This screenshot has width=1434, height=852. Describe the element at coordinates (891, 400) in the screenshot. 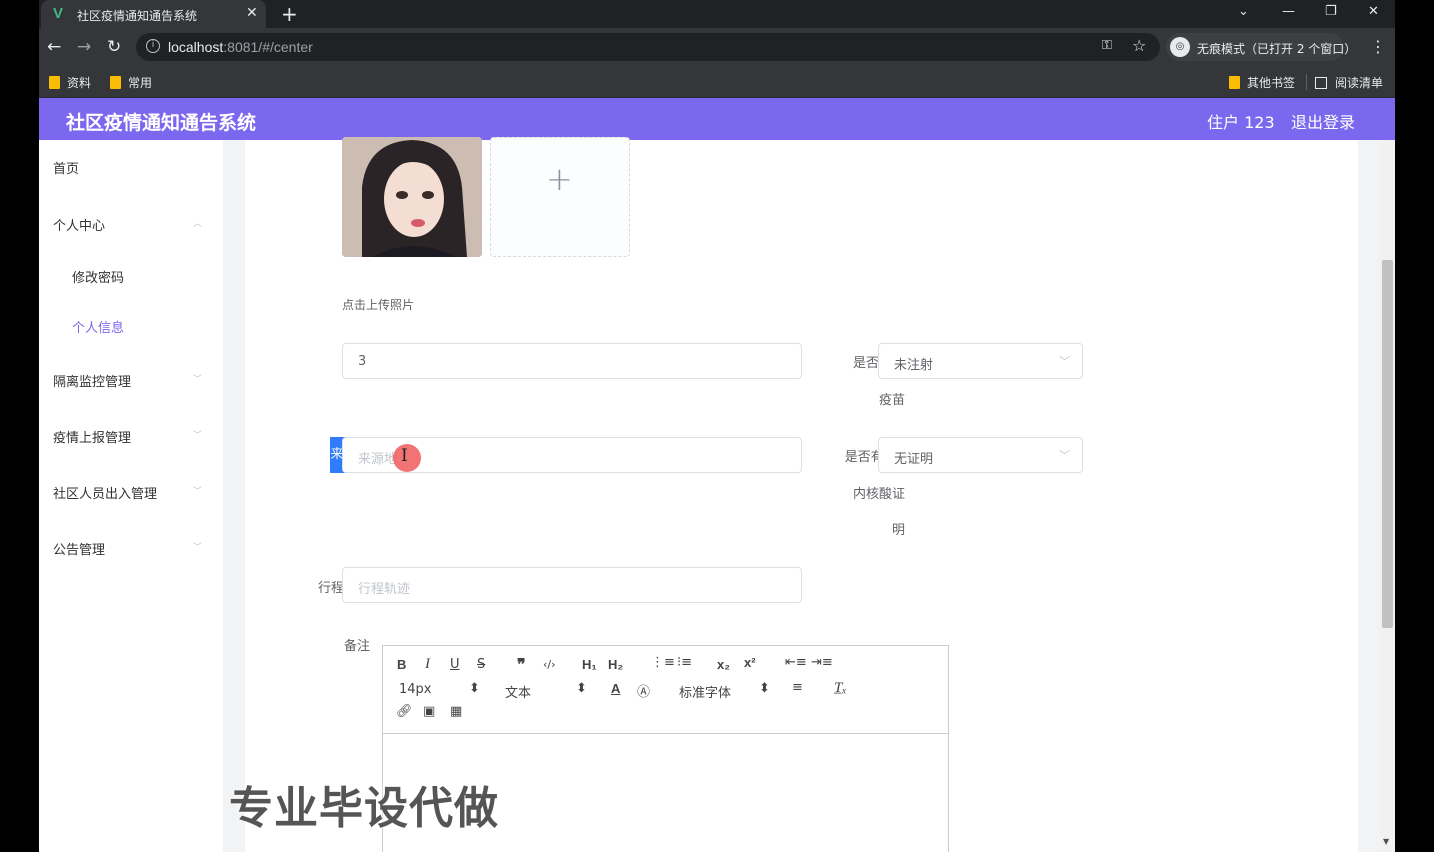

I see `vaccine-label-line2: 疫苗` at that location.